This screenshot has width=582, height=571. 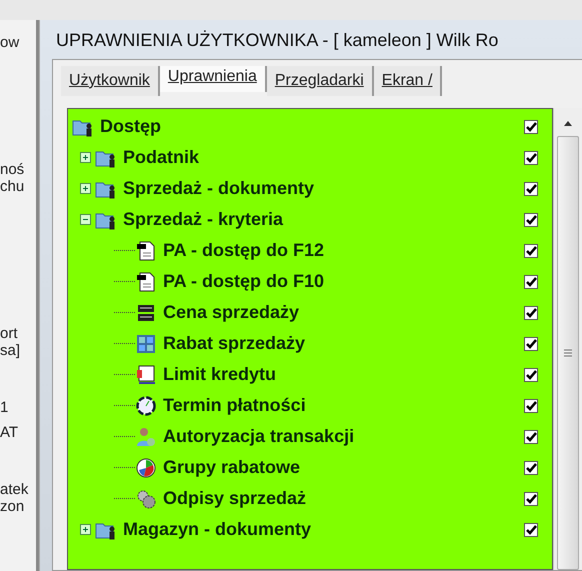 What do you see at coordinates (146, 467) in the screenshot?
I see `pie-chart-icon` at bounding box center [146, 467].